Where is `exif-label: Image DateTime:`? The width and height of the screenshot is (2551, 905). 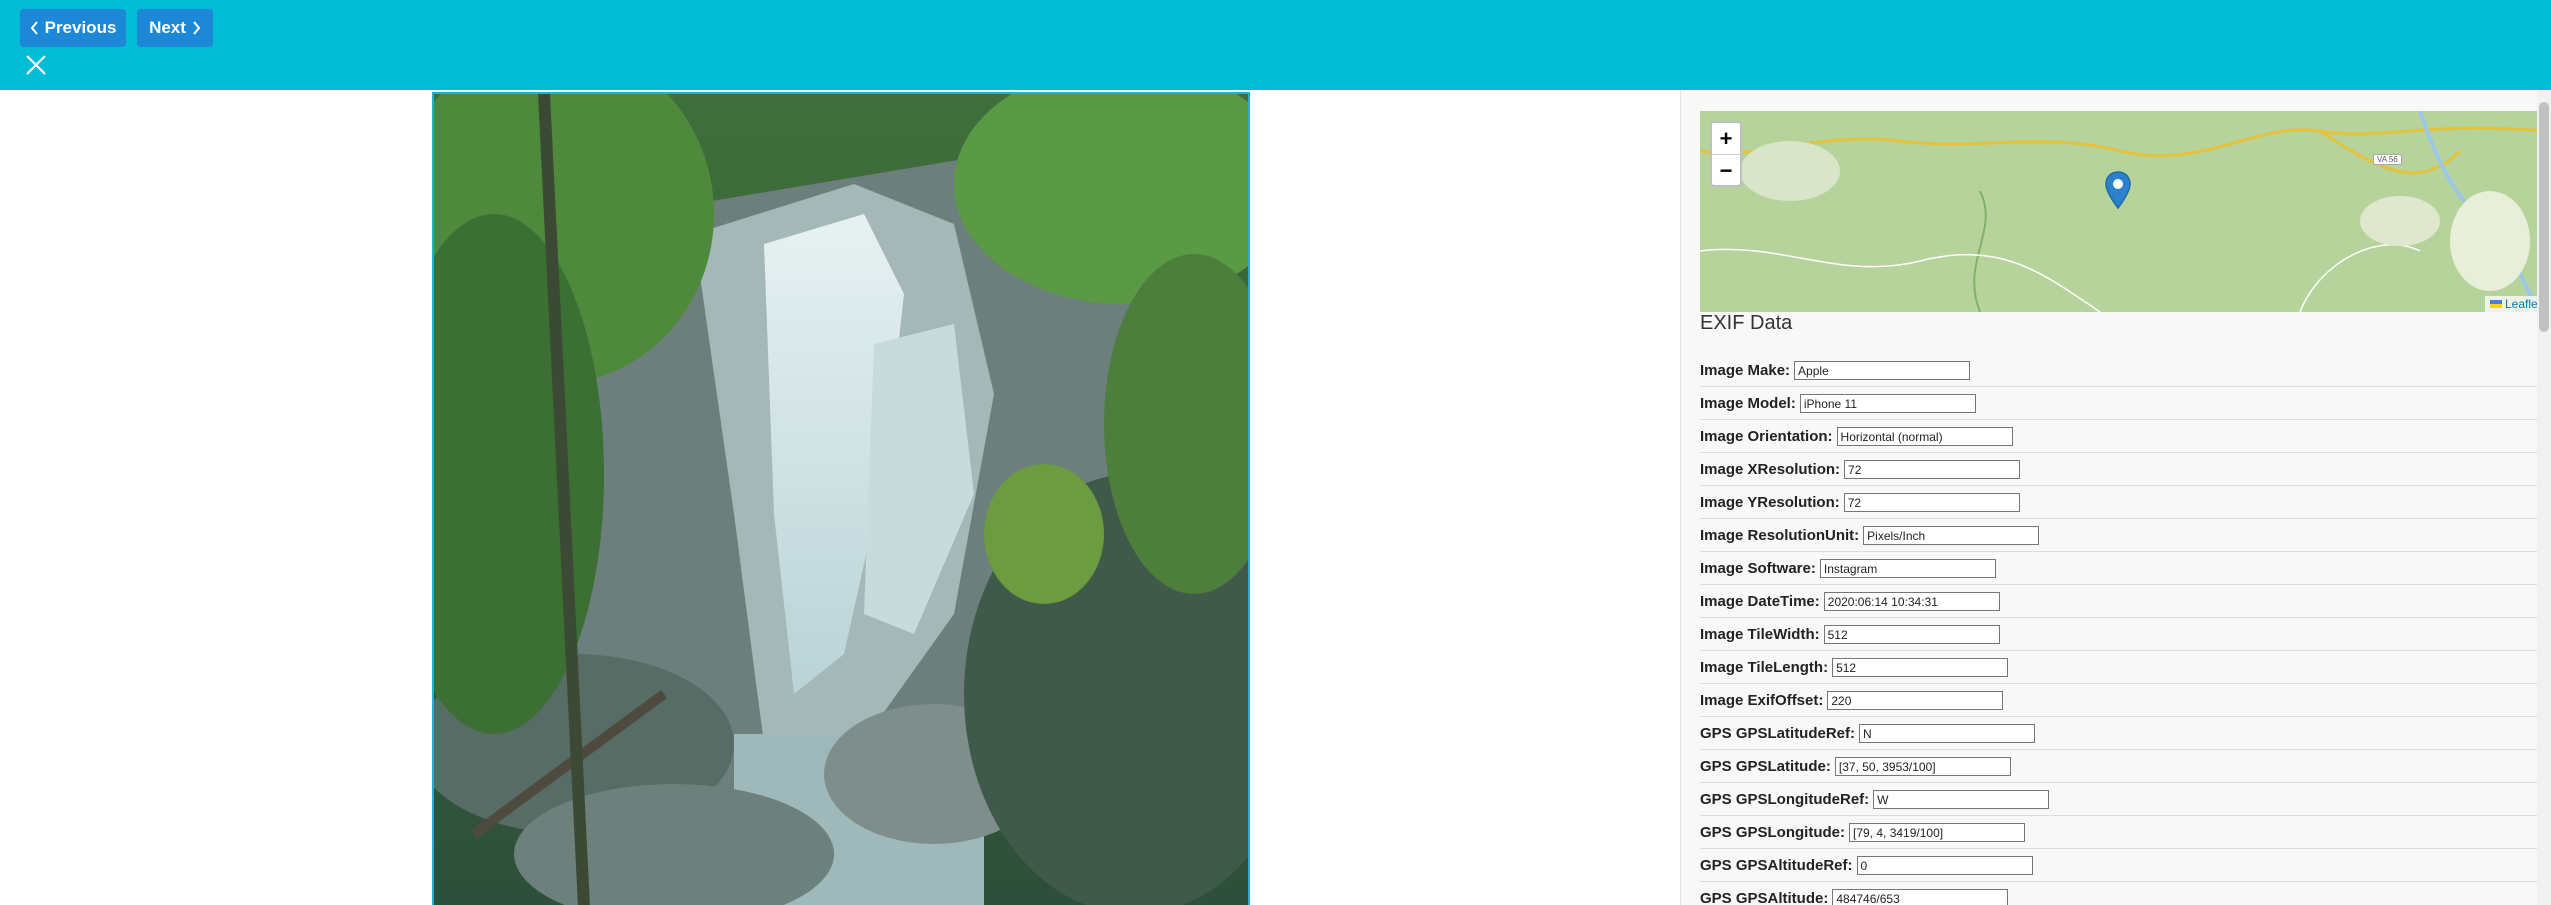 exif-label: Image DateTime: is located at coordinates (1760, 601).